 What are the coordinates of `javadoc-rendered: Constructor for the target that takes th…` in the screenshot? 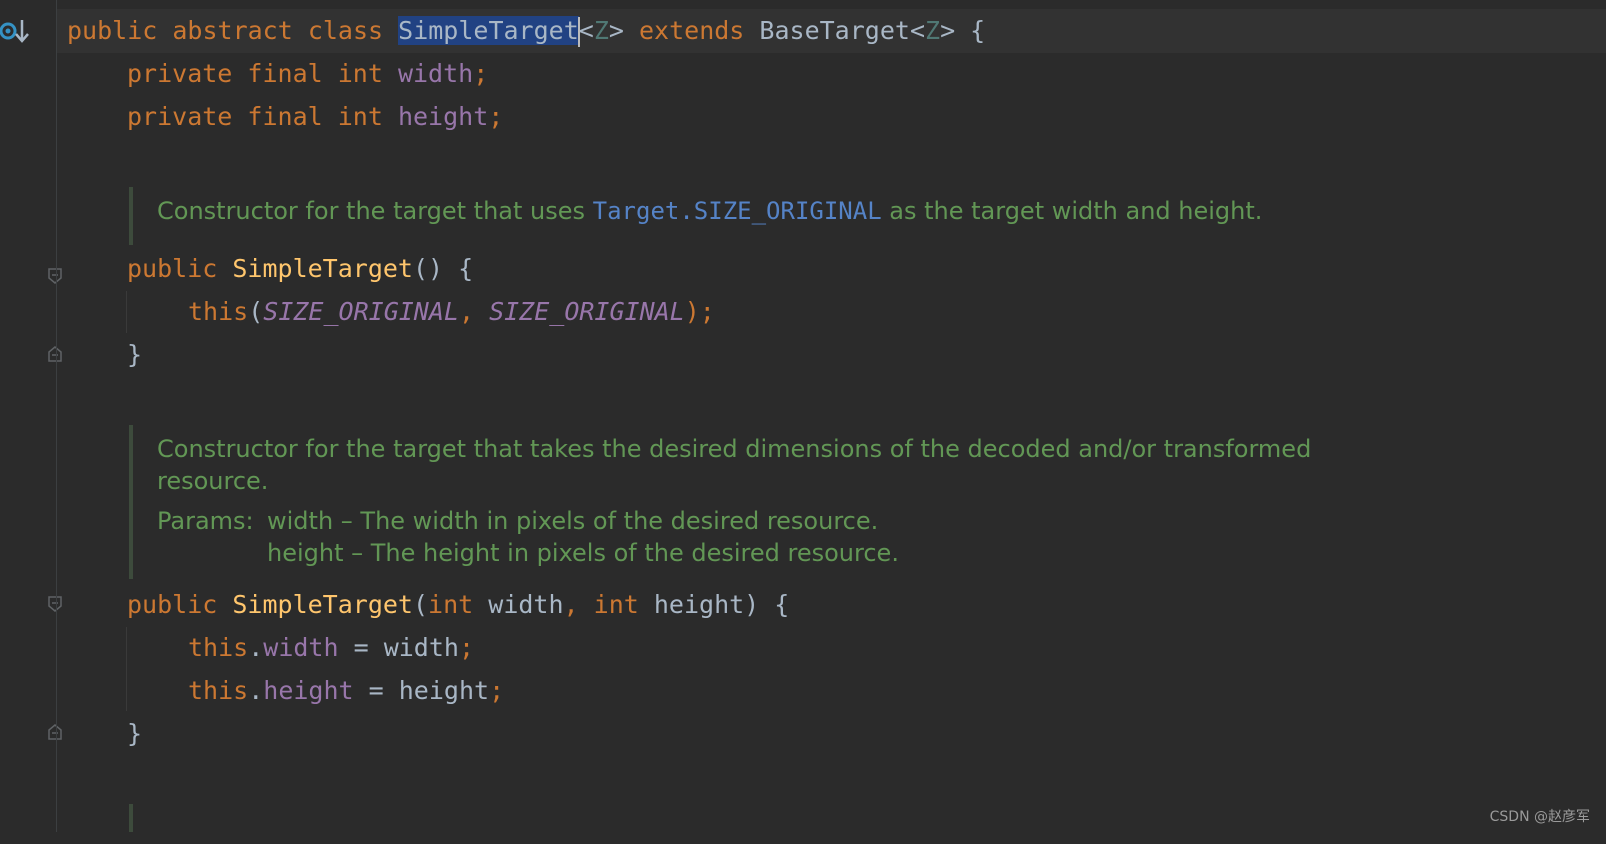 It's located at (720, 502).